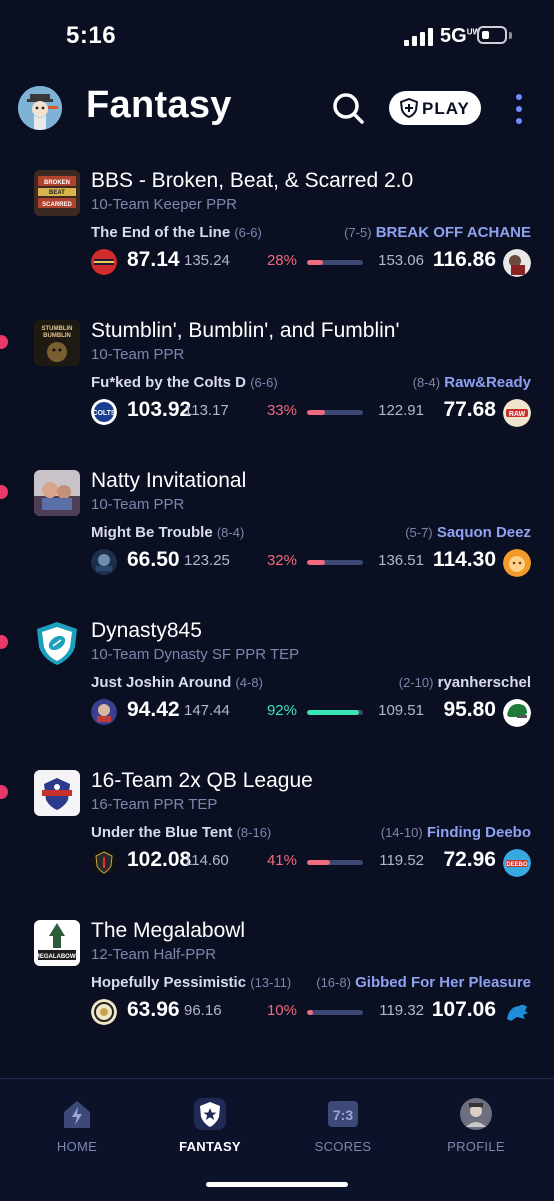  Describe the element at coordinates (181, 832) in the screenshot. I see `my-team: Under the Blue Tent (8-16)` at that location.